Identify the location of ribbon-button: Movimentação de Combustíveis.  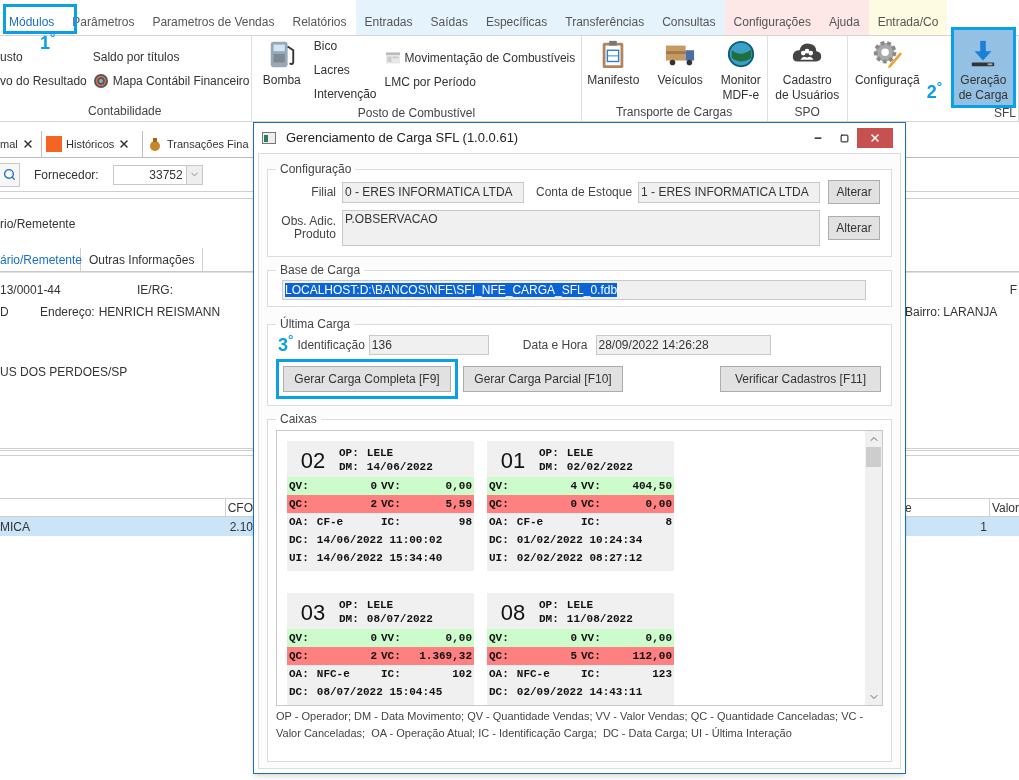
(480, 58).